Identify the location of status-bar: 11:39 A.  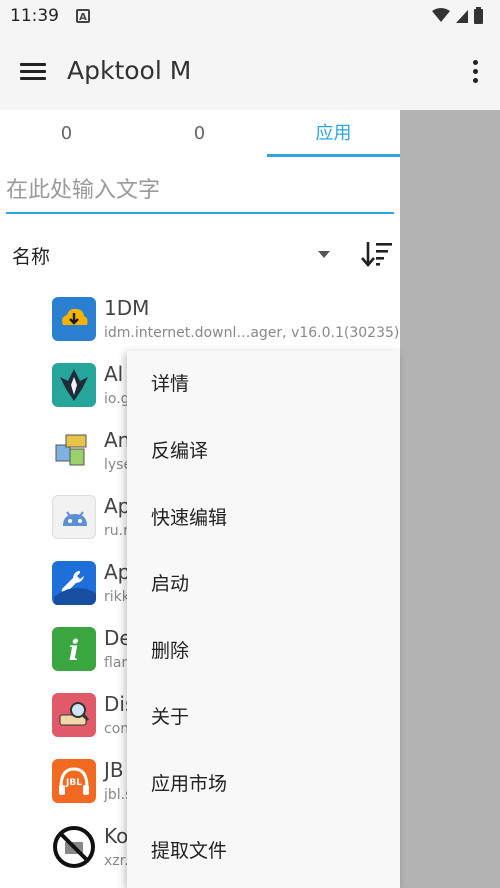
(250, 17).